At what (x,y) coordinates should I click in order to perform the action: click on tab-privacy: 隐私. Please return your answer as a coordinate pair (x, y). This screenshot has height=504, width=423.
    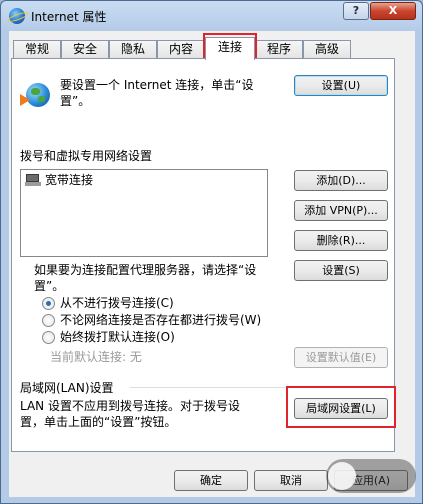
    Looking at the image, I should click on (133, 49).